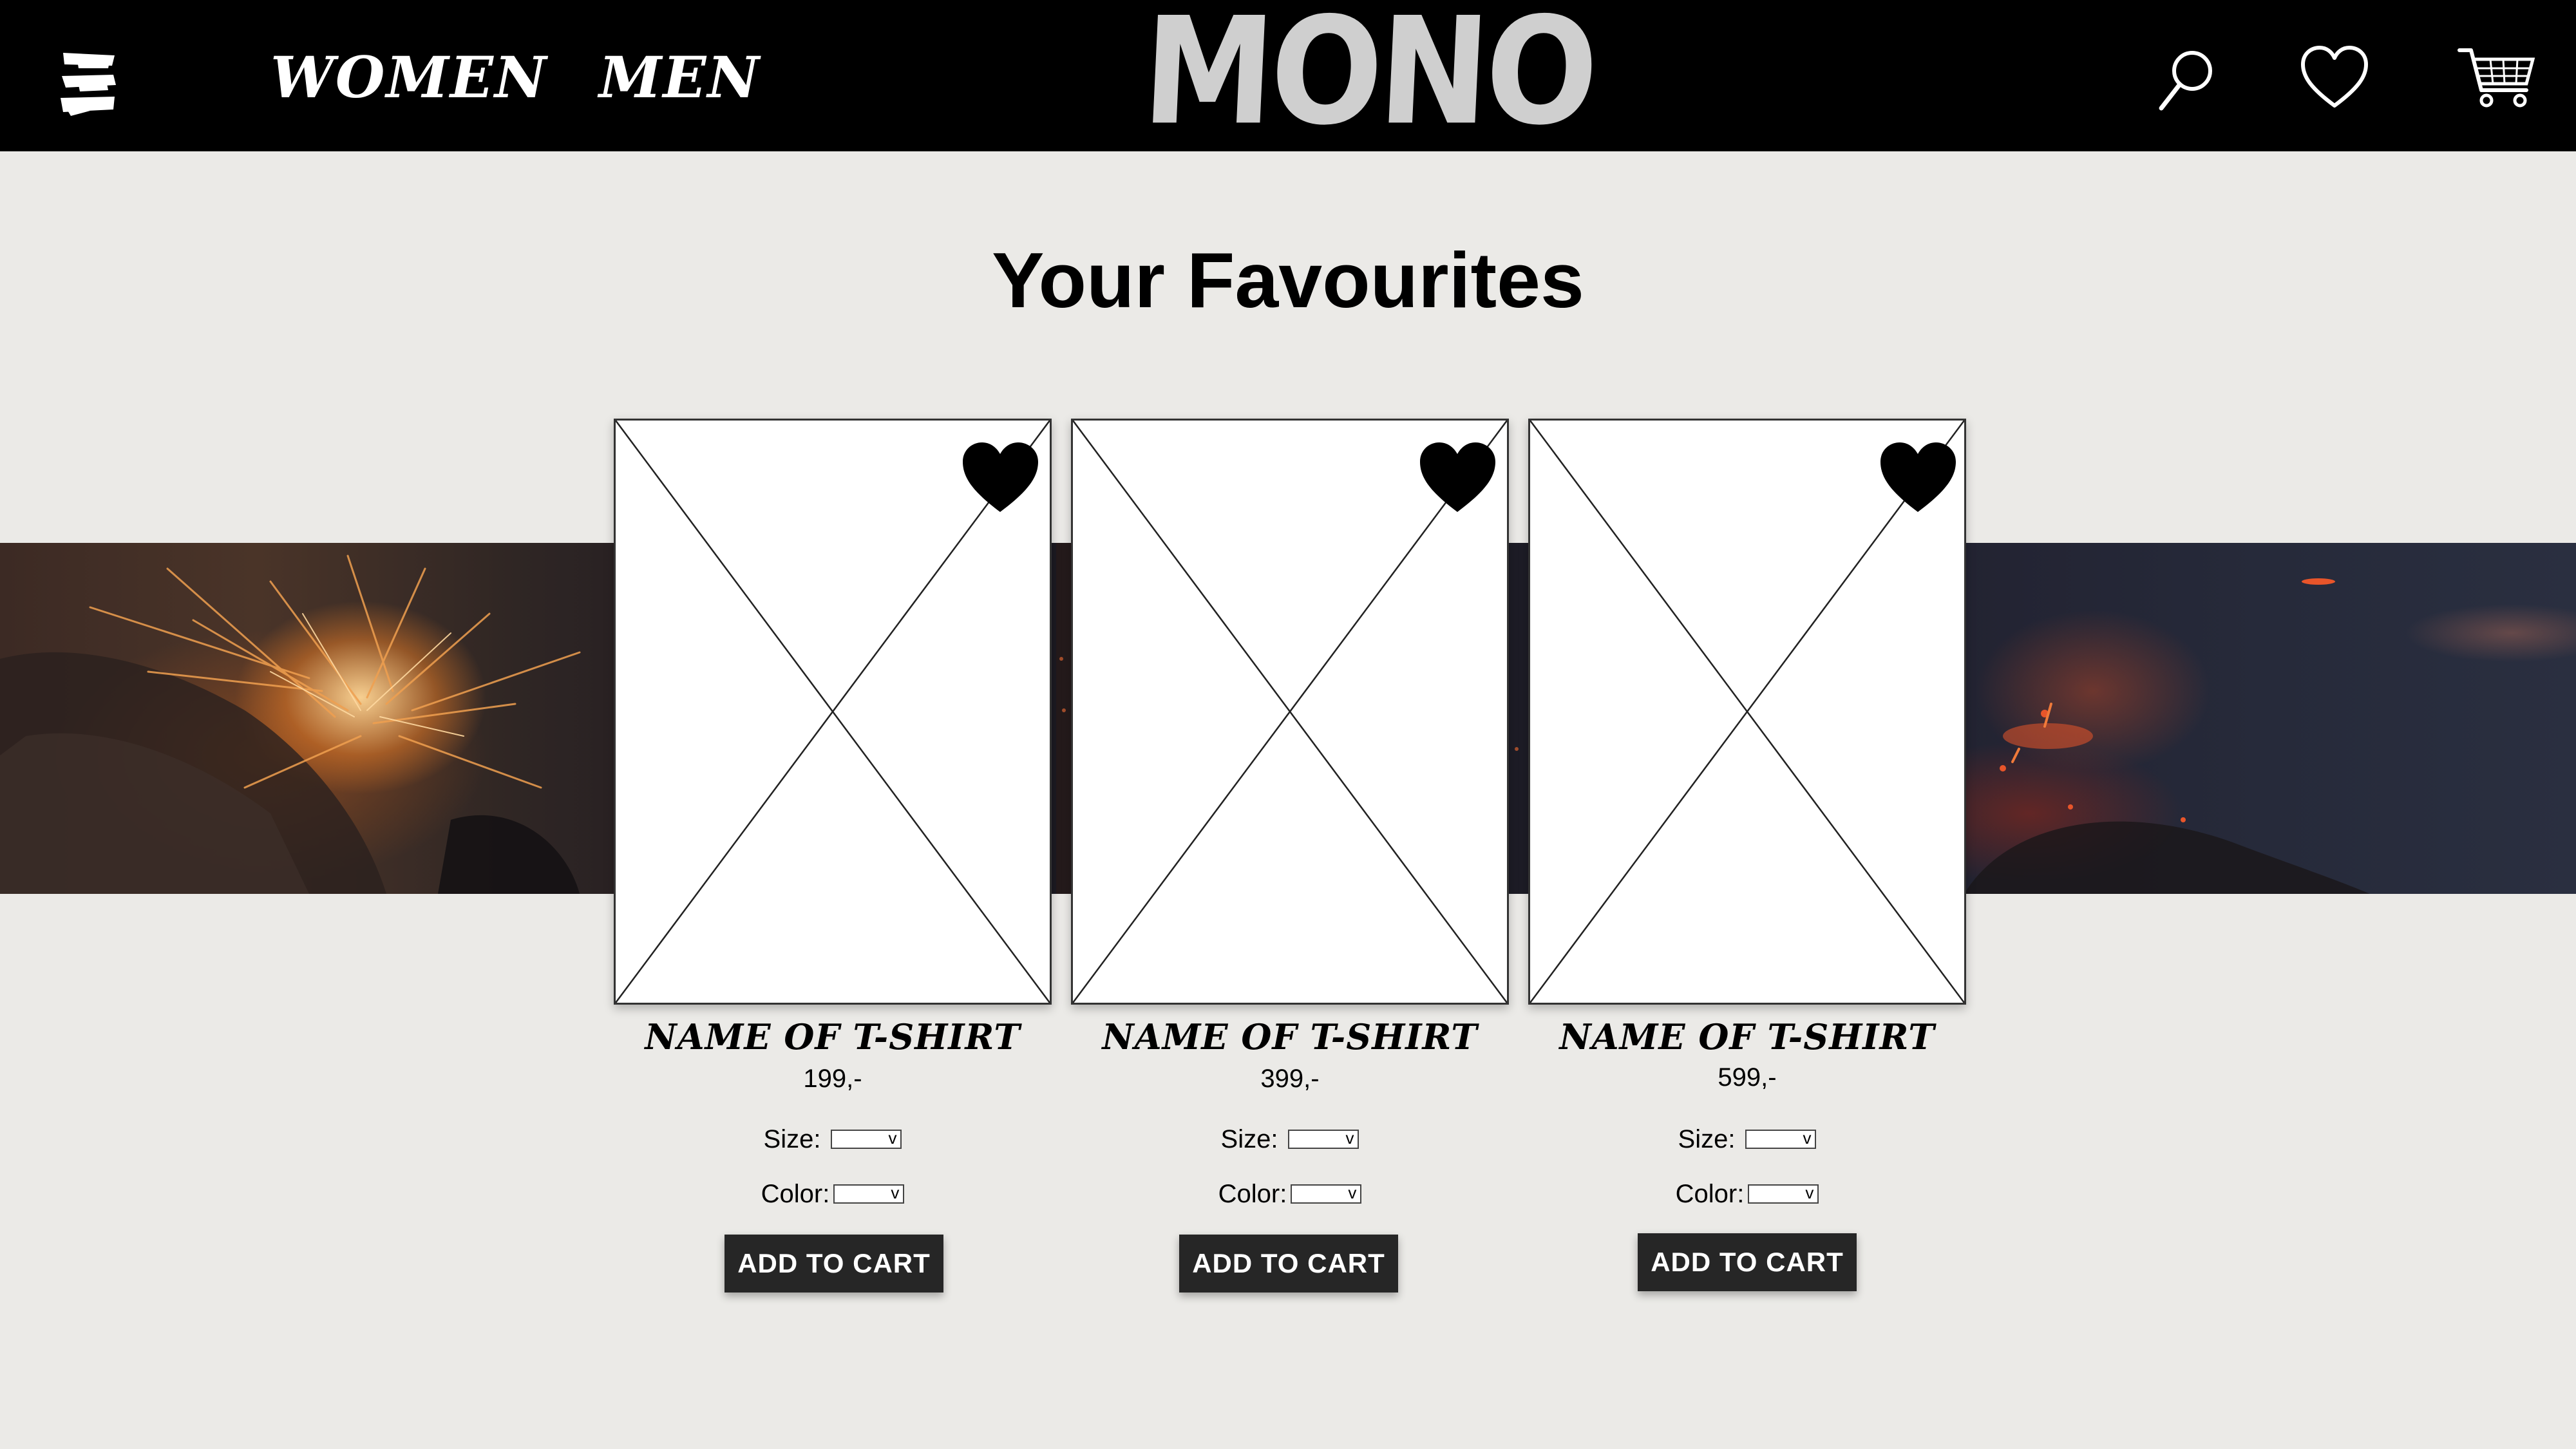 The height and width of the screenshot is (1449, 2576). What do you see at coordinates (680, 77) in the screenshot?
I see `nav-link-men: MEN` at bounding box center [680, 77].